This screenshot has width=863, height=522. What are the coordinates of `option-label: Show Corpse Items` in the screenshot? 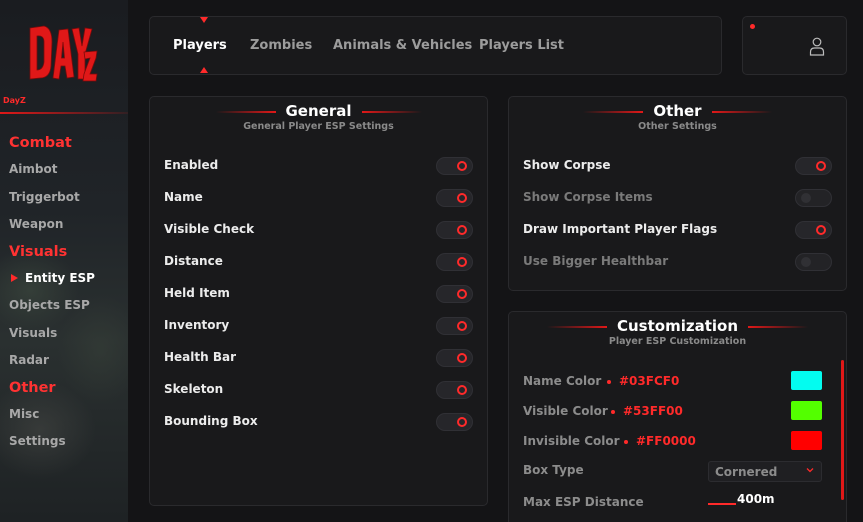 It's located at (588, 197).